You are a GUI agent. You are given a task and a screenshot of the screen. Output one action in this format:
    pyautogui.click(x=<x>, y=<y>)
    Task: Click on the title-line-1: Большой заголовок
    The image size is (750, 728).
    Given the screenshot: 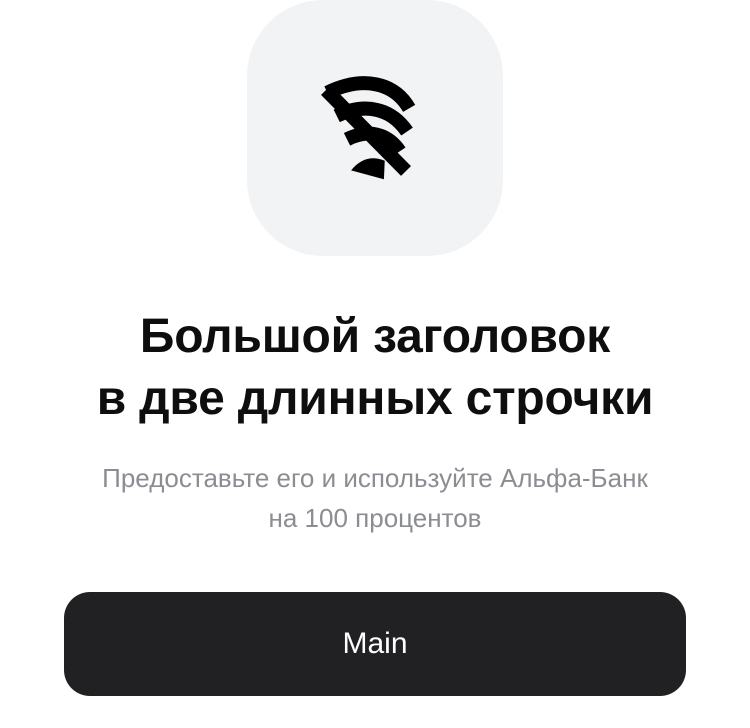 What is the action you would take?
    pyautogui.click(x=375, y=336)
    